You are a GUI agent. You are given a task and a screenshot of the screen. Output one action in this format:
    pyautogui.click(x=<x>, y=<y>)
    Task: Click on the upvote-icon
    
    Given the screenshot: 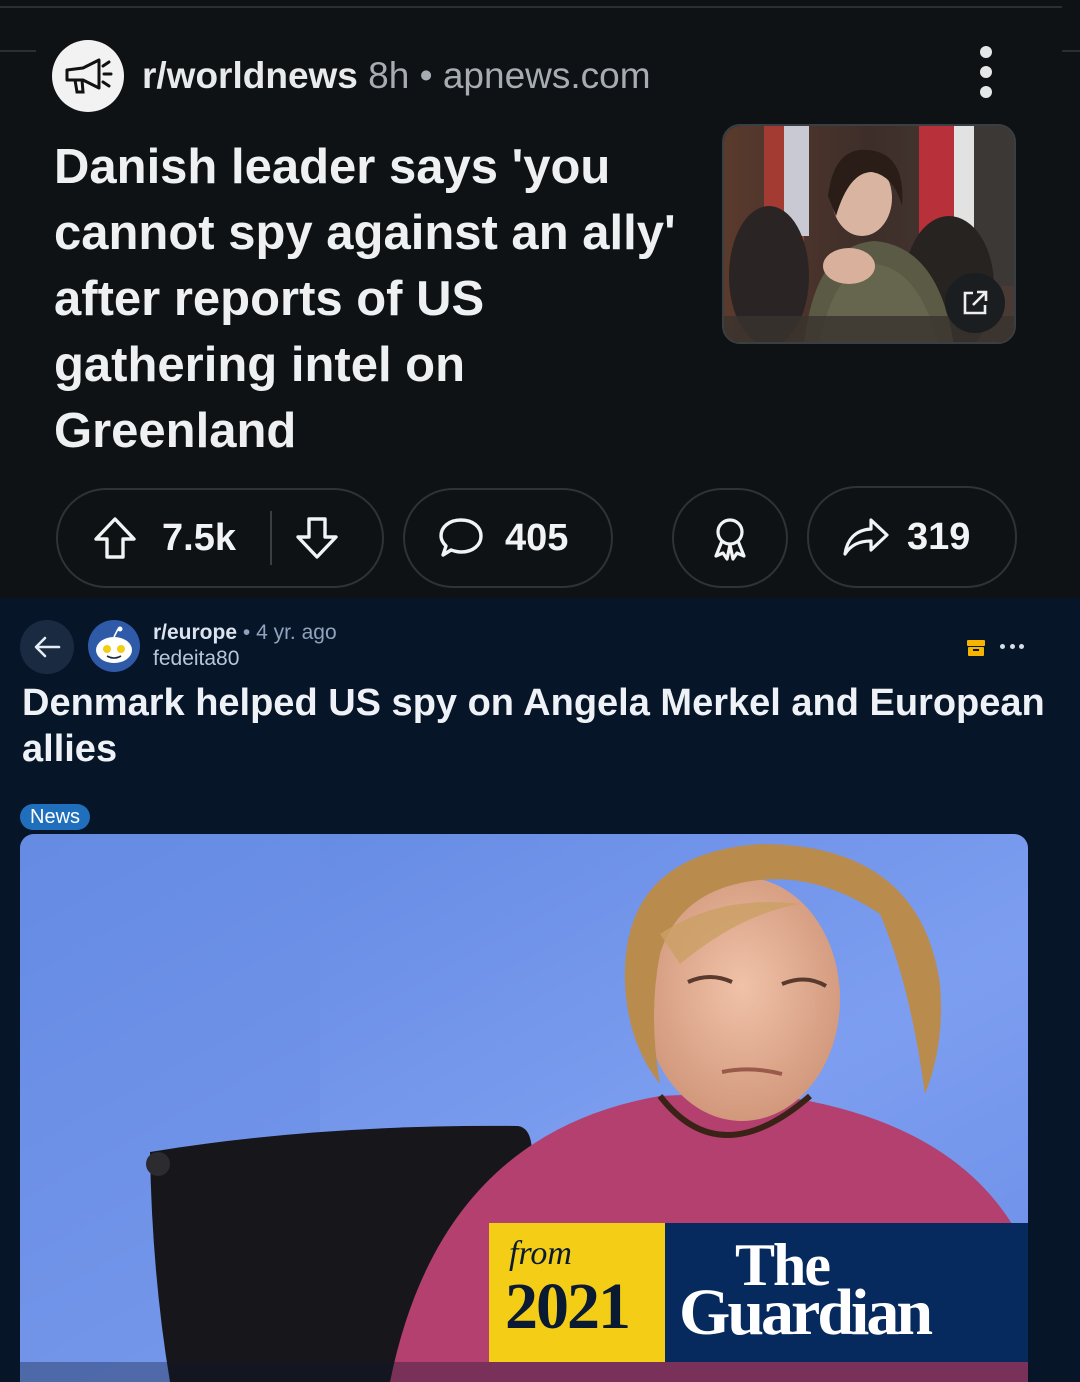 What is the action you would take?
    pyautogui.click(x=115, y=538)
    